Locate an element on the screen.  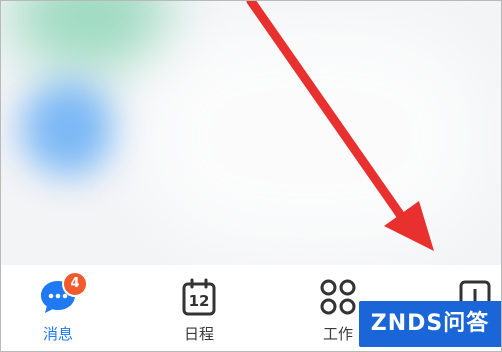
calendar-icon: 12 is located at coordinates (199, 297).